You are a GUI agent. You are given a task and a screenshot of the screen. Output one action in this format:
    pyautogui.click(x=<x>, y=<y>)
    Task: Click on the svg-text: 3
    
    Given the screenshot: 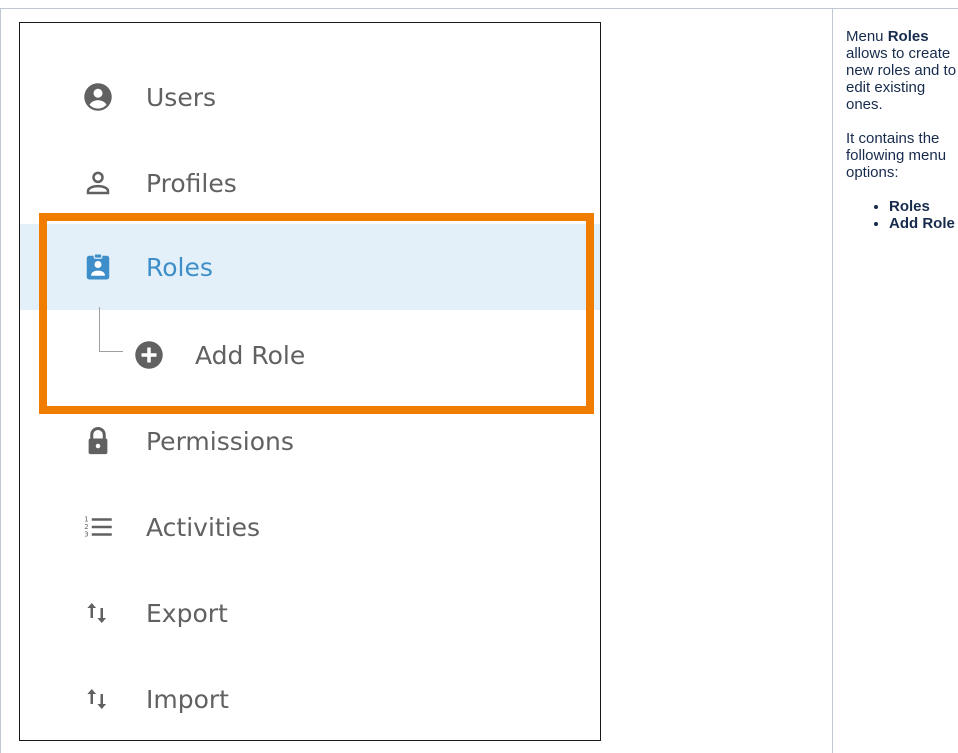 What is the action you would take?
    pyautogui.click(x=86, y=534)
    